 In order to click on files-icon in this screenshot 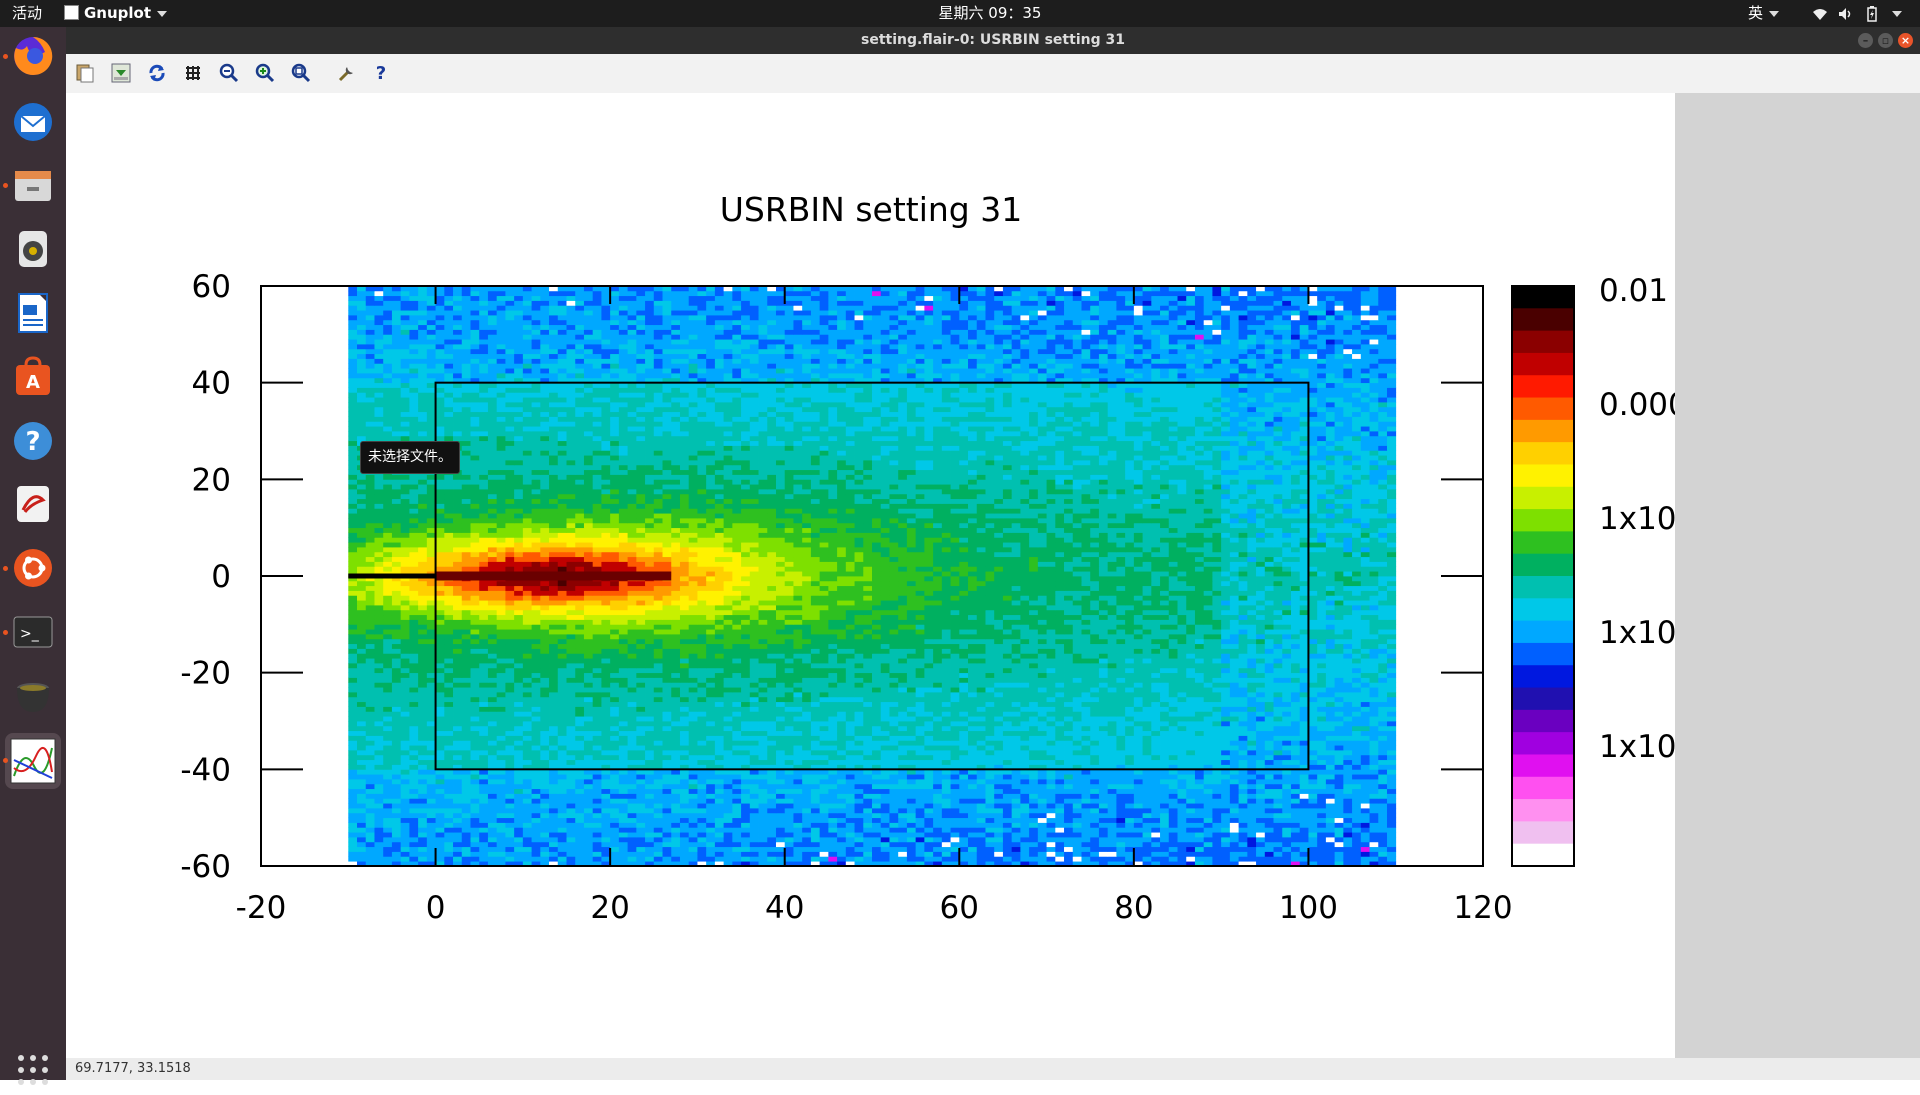, I will do `click(33, 185)`.